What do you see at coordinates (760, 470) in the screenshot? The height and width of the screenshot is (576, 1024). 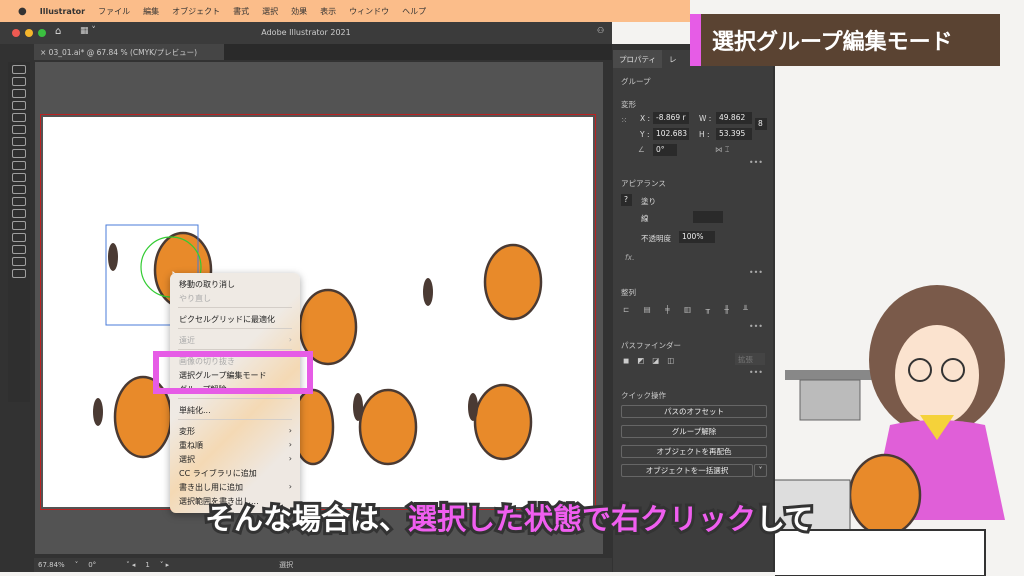 I see `select-same-dropdown: ˅` at bounding box center [760, 470].